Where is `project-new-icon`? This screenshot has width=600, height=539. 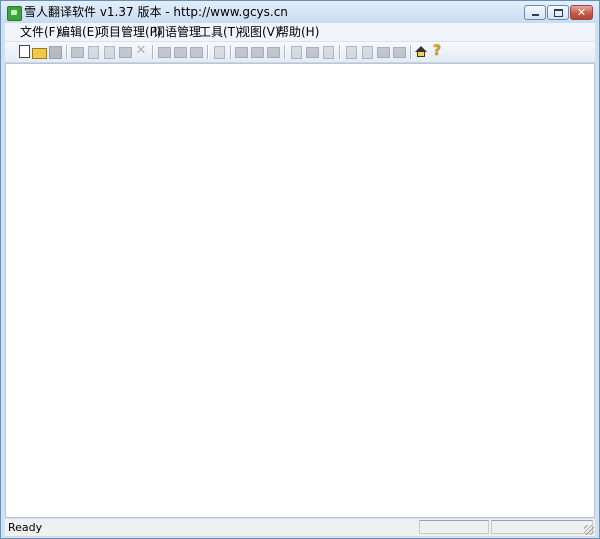 project-new-icon is located at coordinates (164, 51).